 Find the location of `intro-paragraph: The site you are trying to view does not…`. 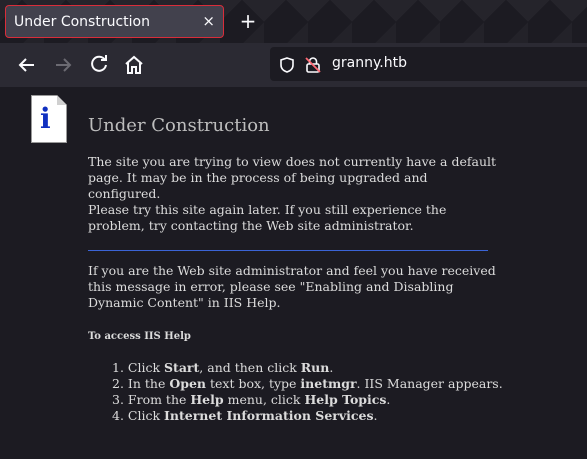

intro-paragraph: The site you are trying to view does not… is located at coordinates (292, 177).